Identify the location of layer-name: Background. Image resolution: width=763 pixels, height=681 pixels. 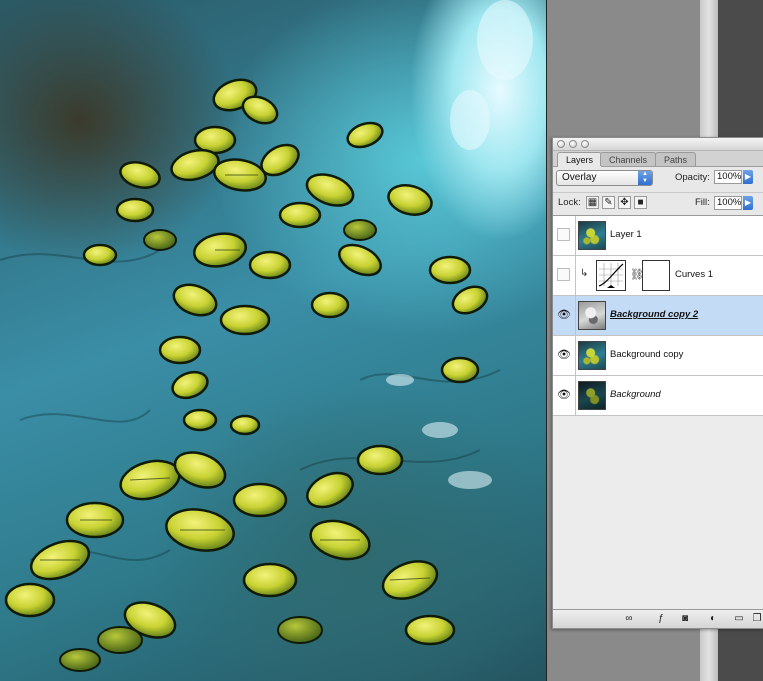
(635, 394).